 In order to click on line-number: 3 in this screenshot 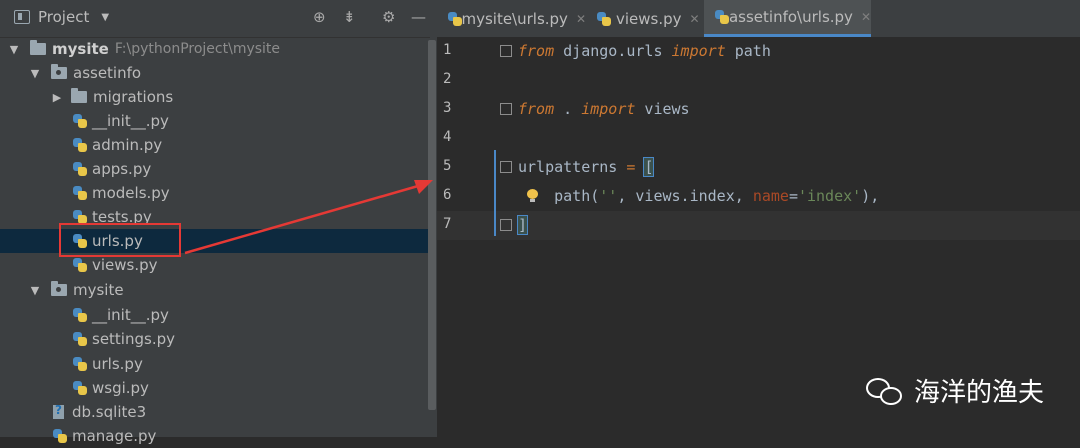, I will do `click(447, 108)`.